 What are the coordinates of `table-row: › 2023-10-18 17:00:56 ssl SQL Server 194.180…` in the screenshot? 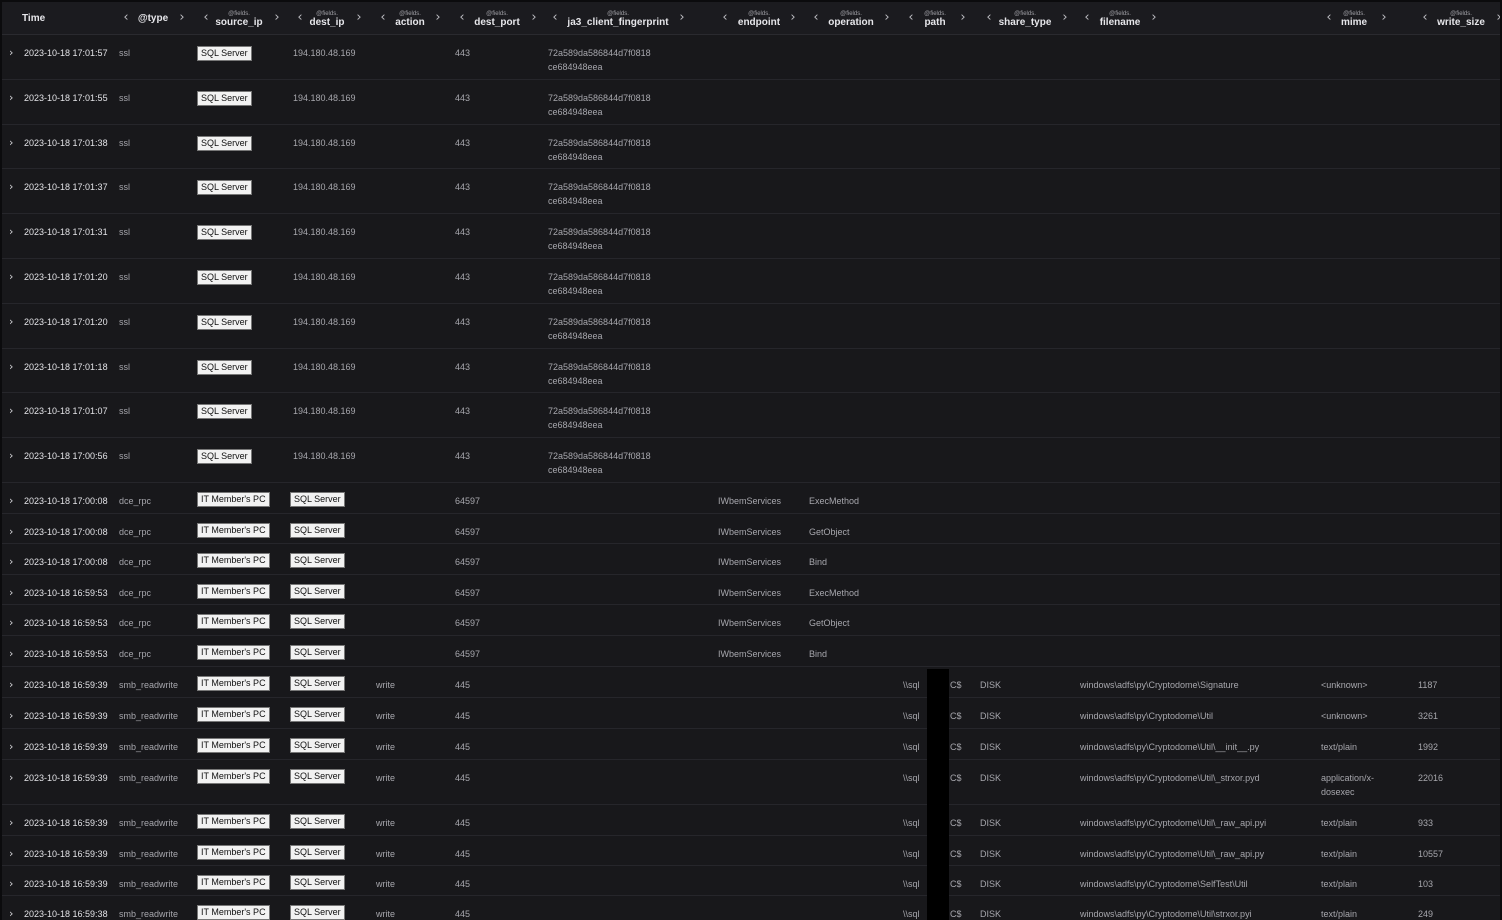 It's located at (751, 460).